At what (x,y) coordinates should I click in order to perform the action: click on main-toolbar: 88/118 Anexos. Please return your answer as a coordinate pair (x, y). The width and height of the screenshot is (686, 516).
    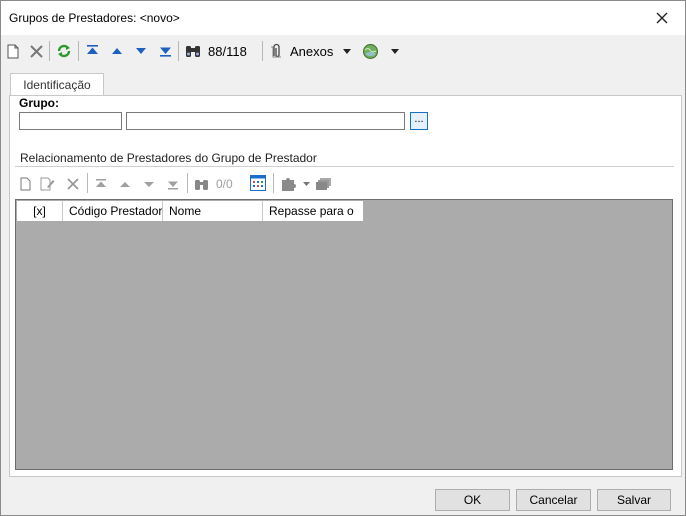
    Looking at the image, I should click on (343, 51).